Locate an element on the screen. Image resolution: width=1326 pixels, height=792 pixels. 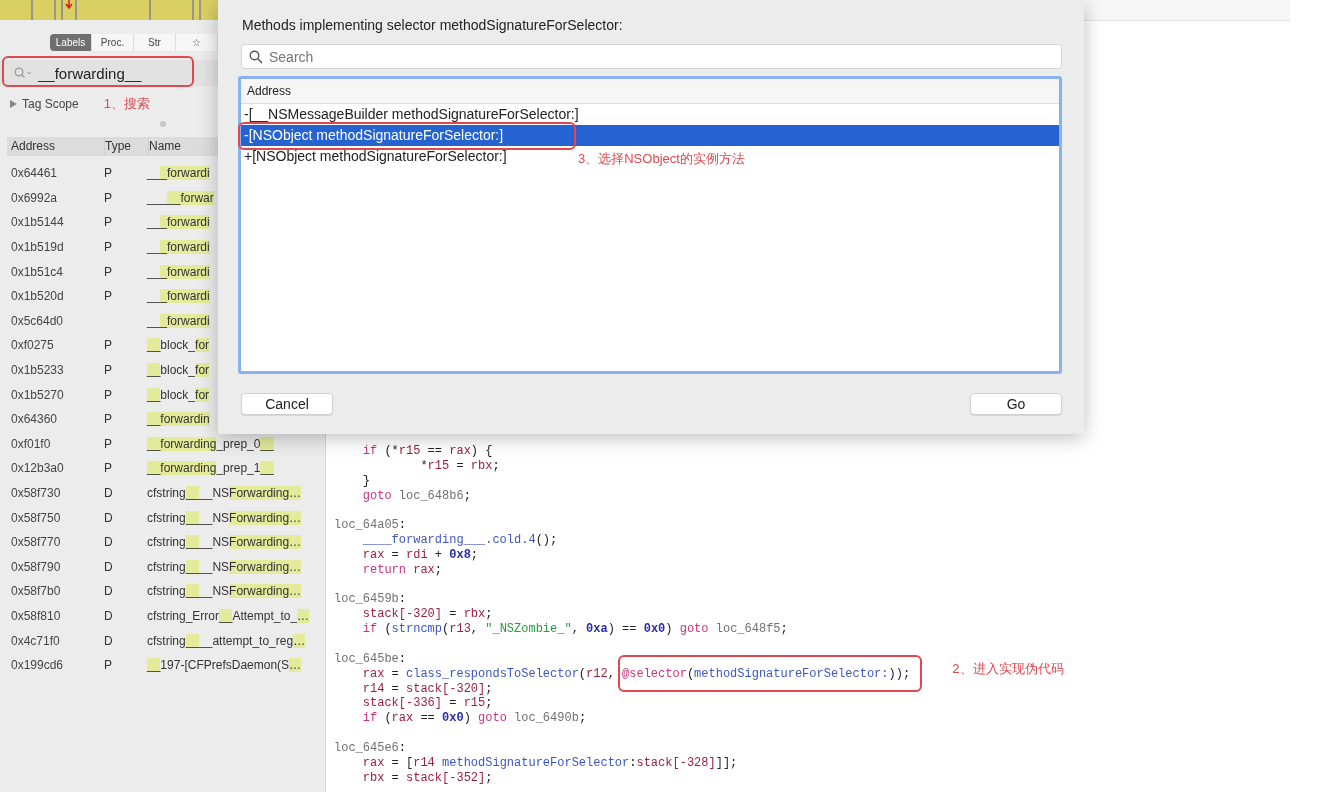
address-cell-text: 0x64360 is located at coordinates (34, 419).